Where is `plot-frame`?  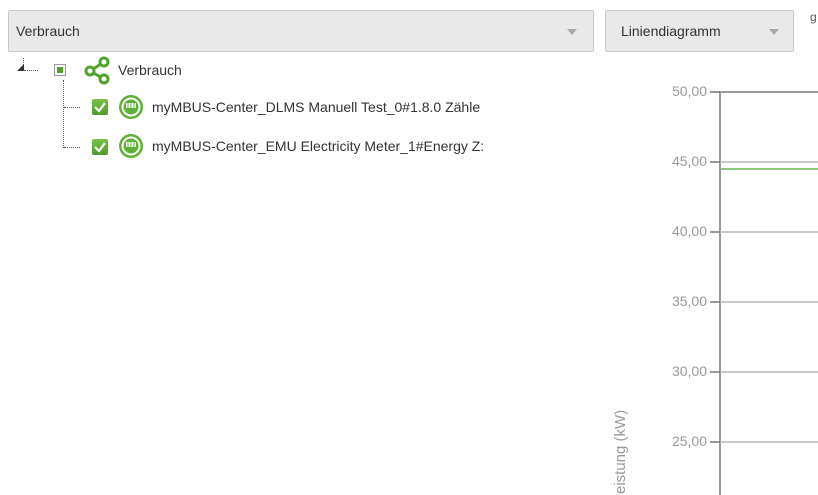
plot-frame is located at coordinates (768, 293).